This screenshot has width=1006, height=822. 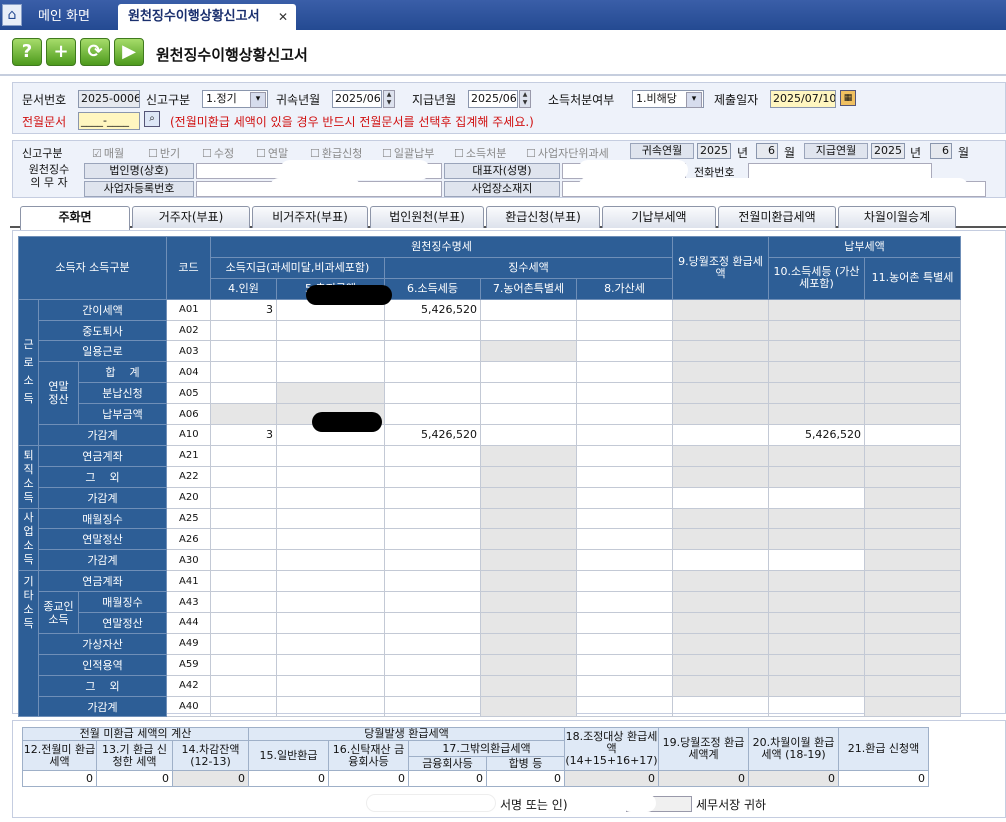 I want to click on belong-ym-spinner-icon: ▲ ▼, so click(x=389, y=99).